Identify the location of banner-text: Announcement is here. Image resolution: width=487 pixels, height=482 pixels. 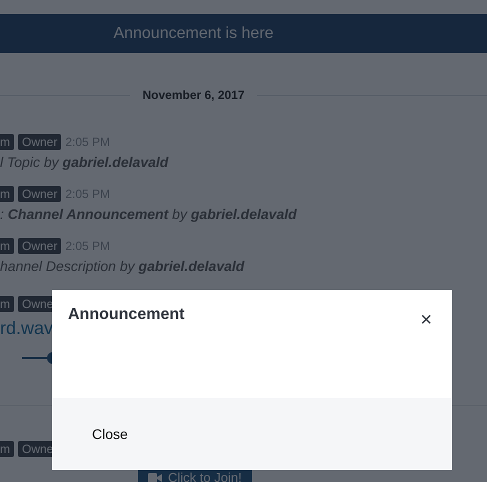
(193, 33).